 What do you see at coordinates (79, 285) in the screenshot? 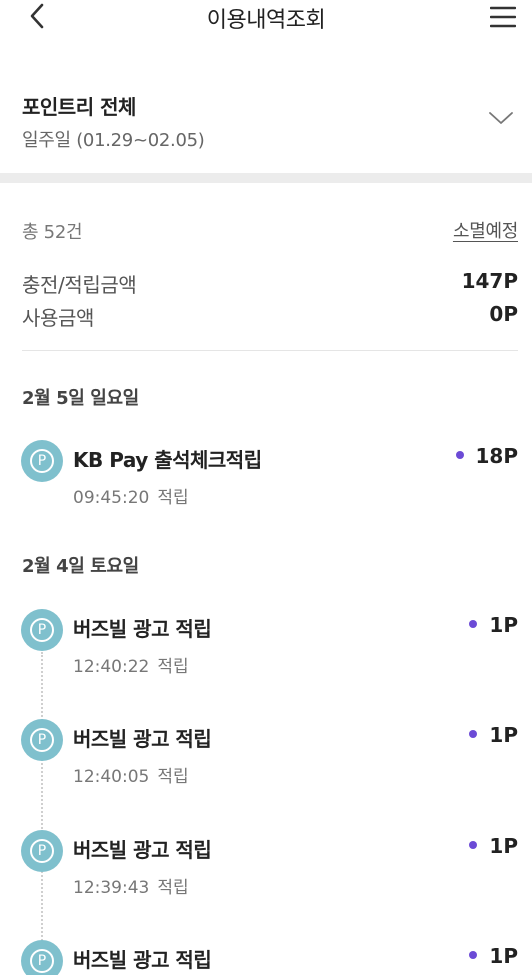
I see `charge-label: 충전/적립금액` at bounding box center [79, 285].